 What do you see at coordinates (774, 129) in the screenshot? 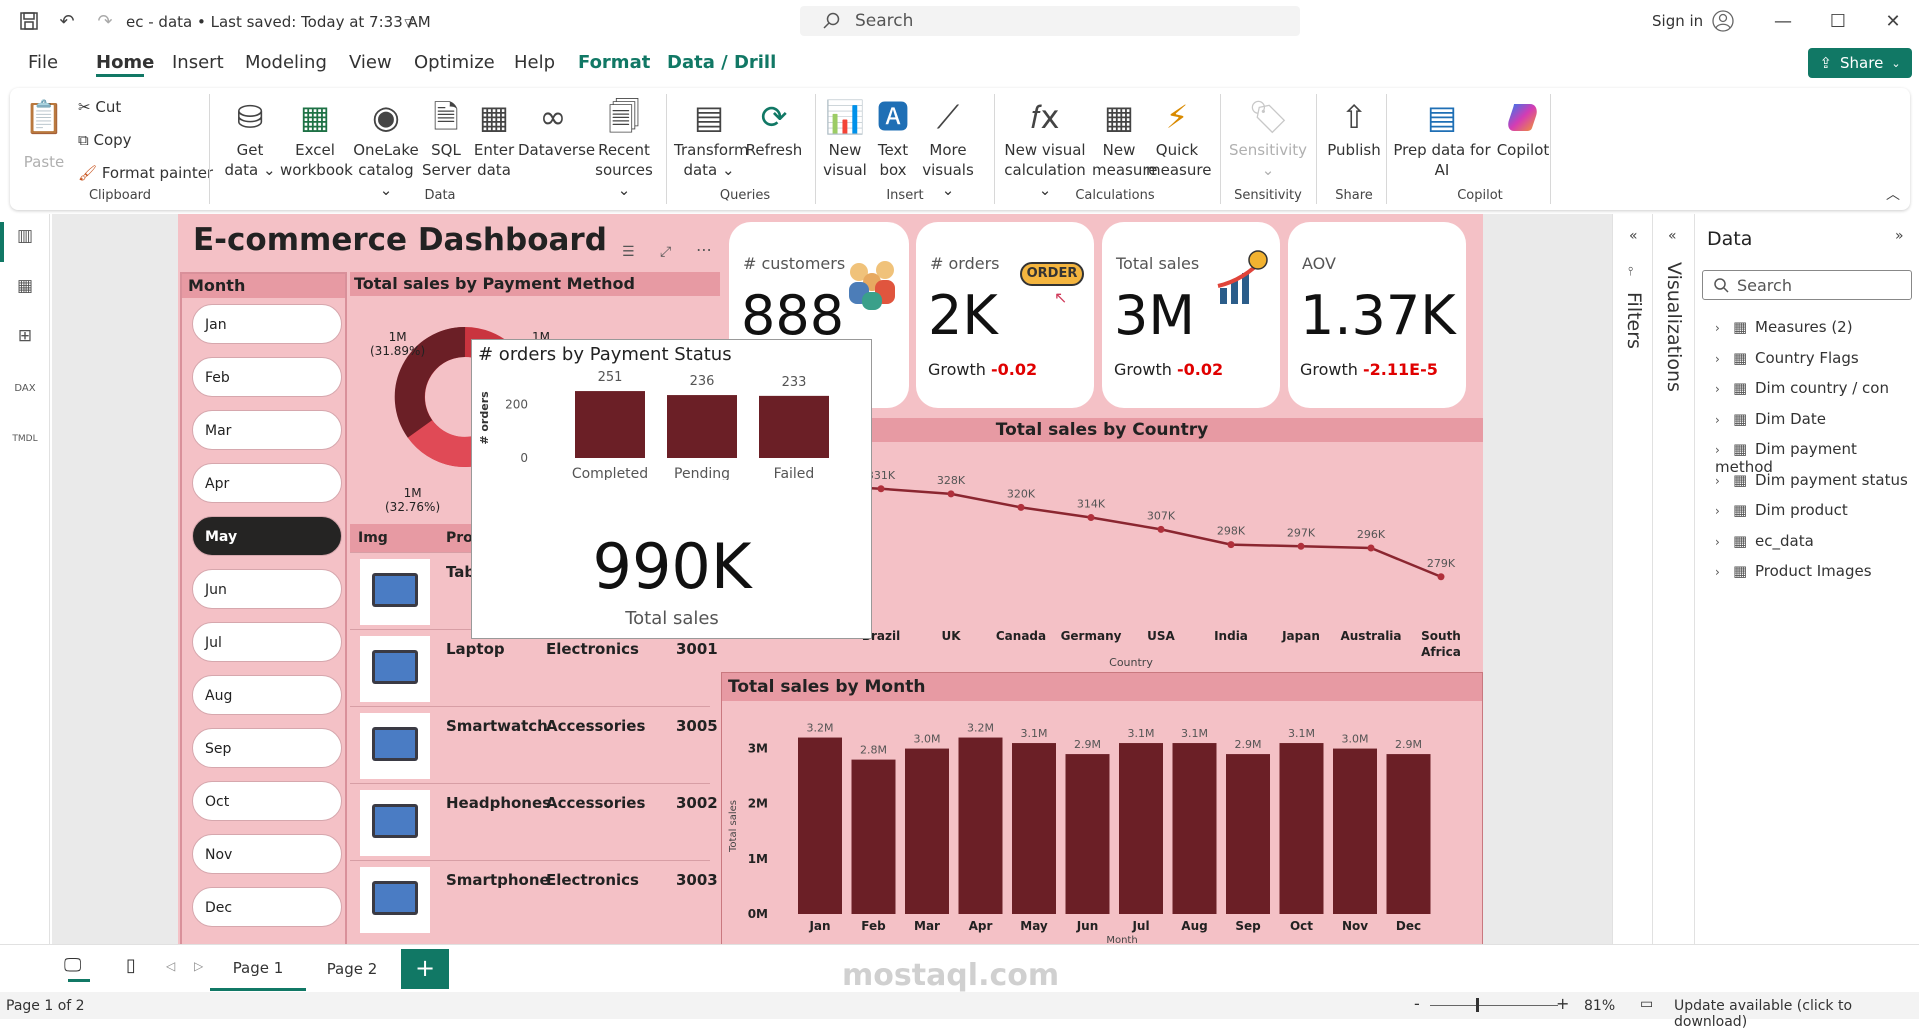
I see `refresh-button: ⟳ Refresh` at bounding box center [774, 129].